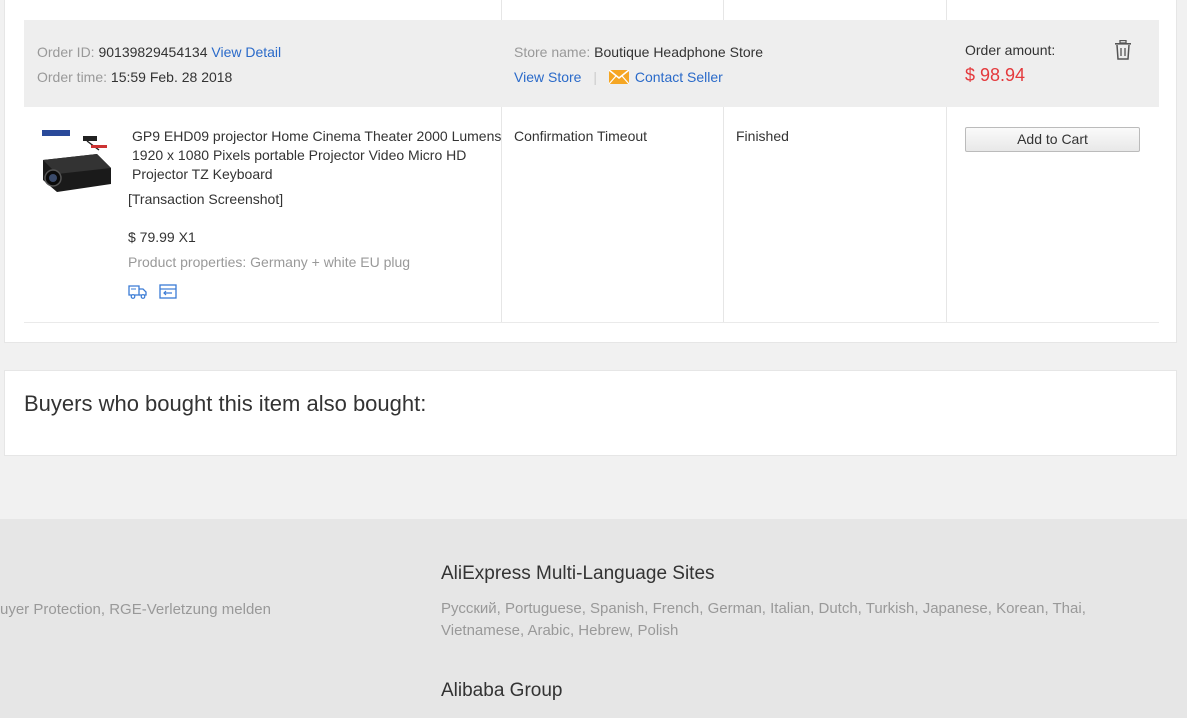 The width and height of the screenshot is (1187, 718). I want to click on store-name-line: Store name: Boutique Headphone Store, so click(638, 52).